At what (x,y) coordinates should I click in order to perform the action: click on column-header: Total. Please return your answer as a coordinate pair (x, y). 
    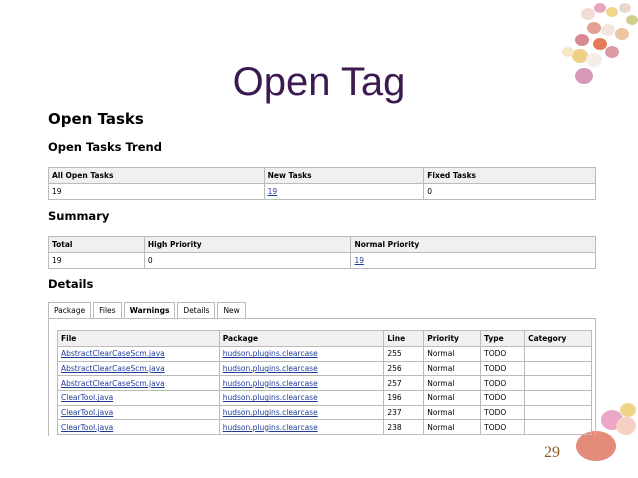
    Looking at the image, I should click on (96, 244).